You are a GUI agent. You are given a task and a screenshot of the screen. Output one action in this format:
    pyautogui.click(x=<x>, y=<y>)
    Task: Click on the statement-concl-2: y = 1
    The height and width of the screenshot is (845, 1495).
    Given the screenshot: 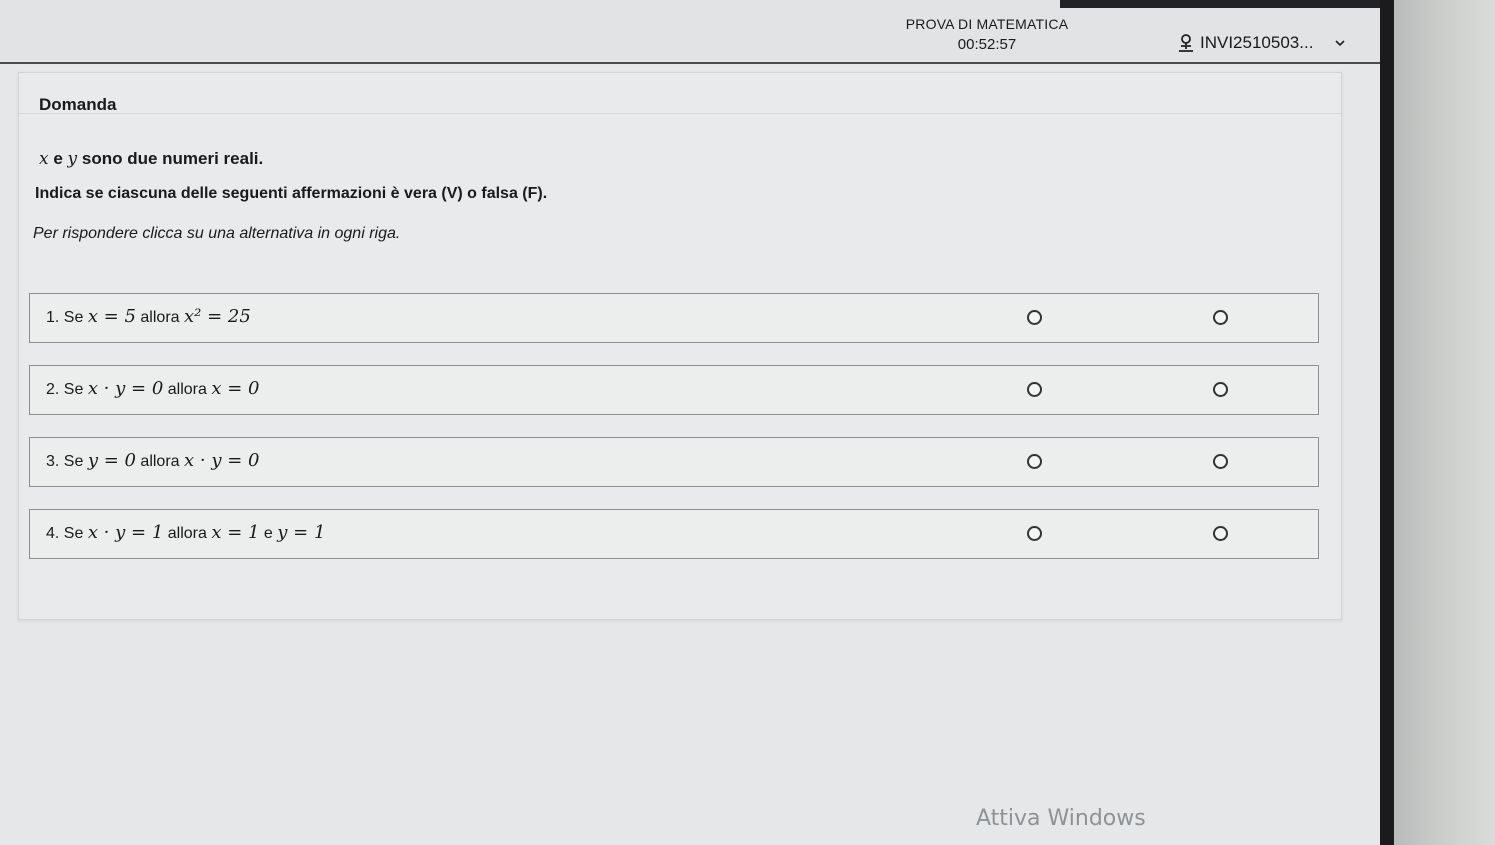 What is the action you would take?
    pyautogui.click(x=301, y=532)
    